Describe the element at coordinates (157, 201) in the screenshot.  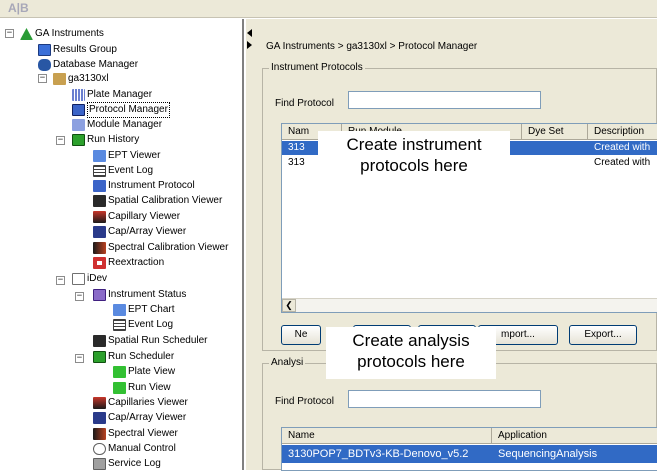
I see `tree-item-spatial-calibration-viewer: Spatial Calibration Viewer` at that location.